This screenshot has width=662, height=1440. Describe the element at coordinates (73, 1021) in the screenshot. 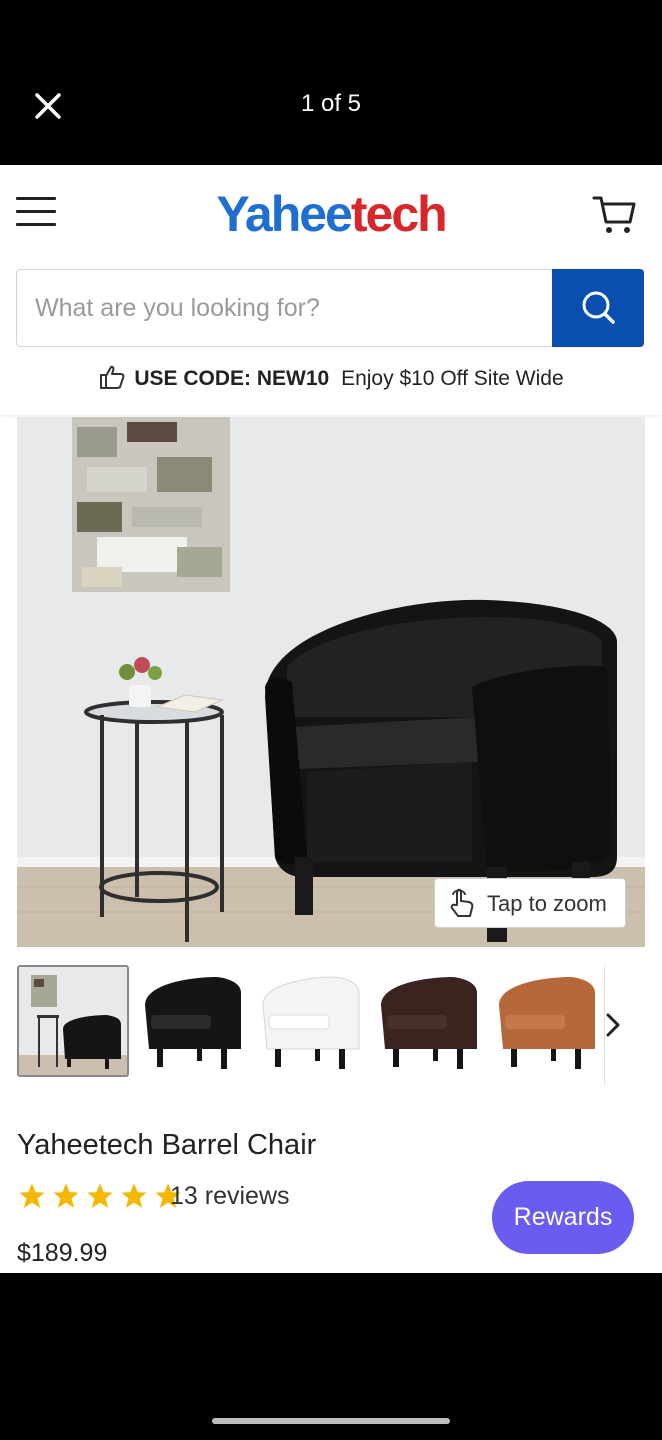

I see `thumbnail-room-scene` at that location.